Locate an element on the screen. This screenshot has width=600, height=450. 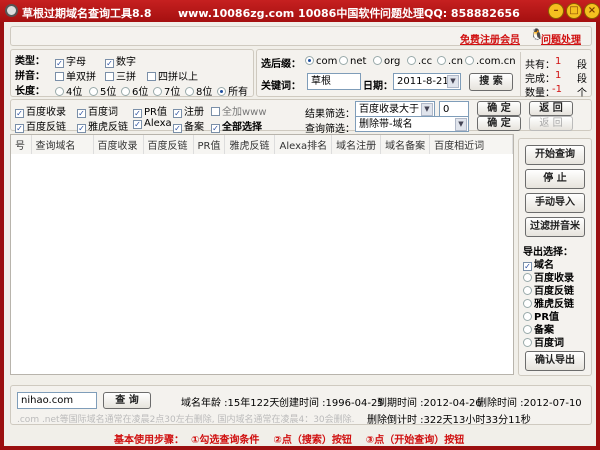
col-index: 号 is located at coordinates (21, 144).